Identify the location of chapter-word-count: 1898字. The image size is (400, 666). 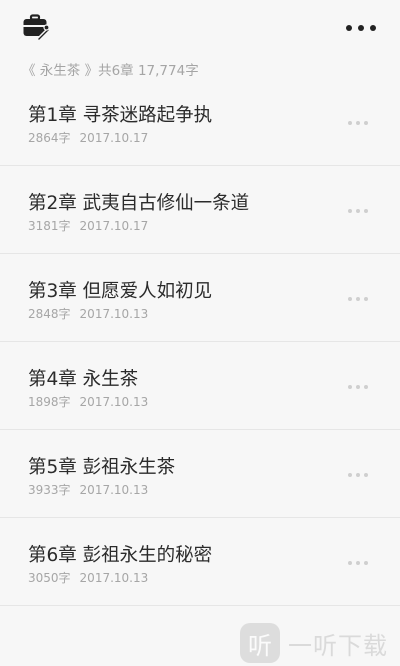
(49, 402).